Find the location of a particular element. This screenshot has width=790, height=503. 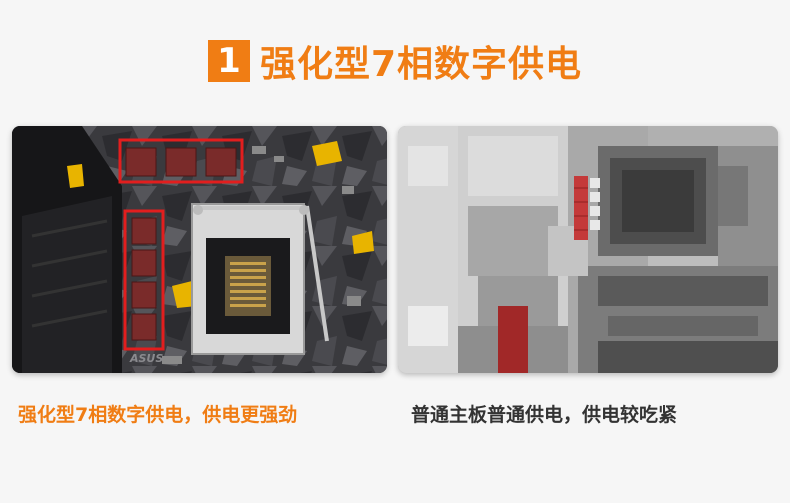

enhanced-power-caption: 强化型7相数字供电，供电更强劲 is located at coordinates (158, 415).